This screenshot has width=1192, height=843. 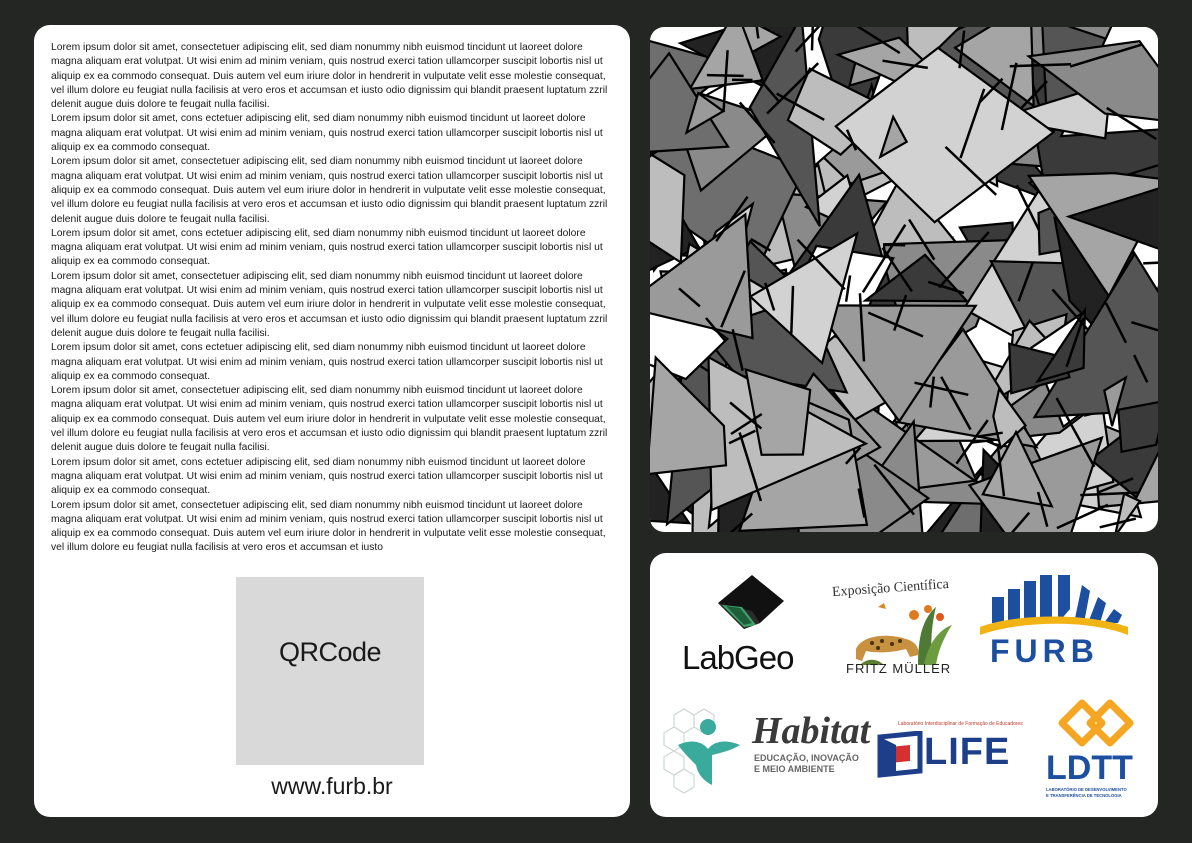 I want to click on website-link: www.furb.br, so click(x=332, y=786).